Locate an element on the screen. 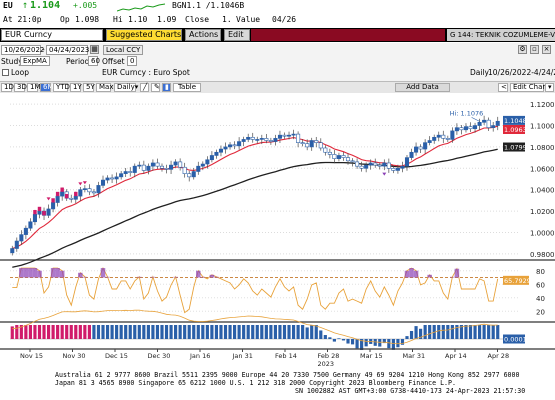  time-tick-label: Nov 30 is located at coordinates (74, 356).